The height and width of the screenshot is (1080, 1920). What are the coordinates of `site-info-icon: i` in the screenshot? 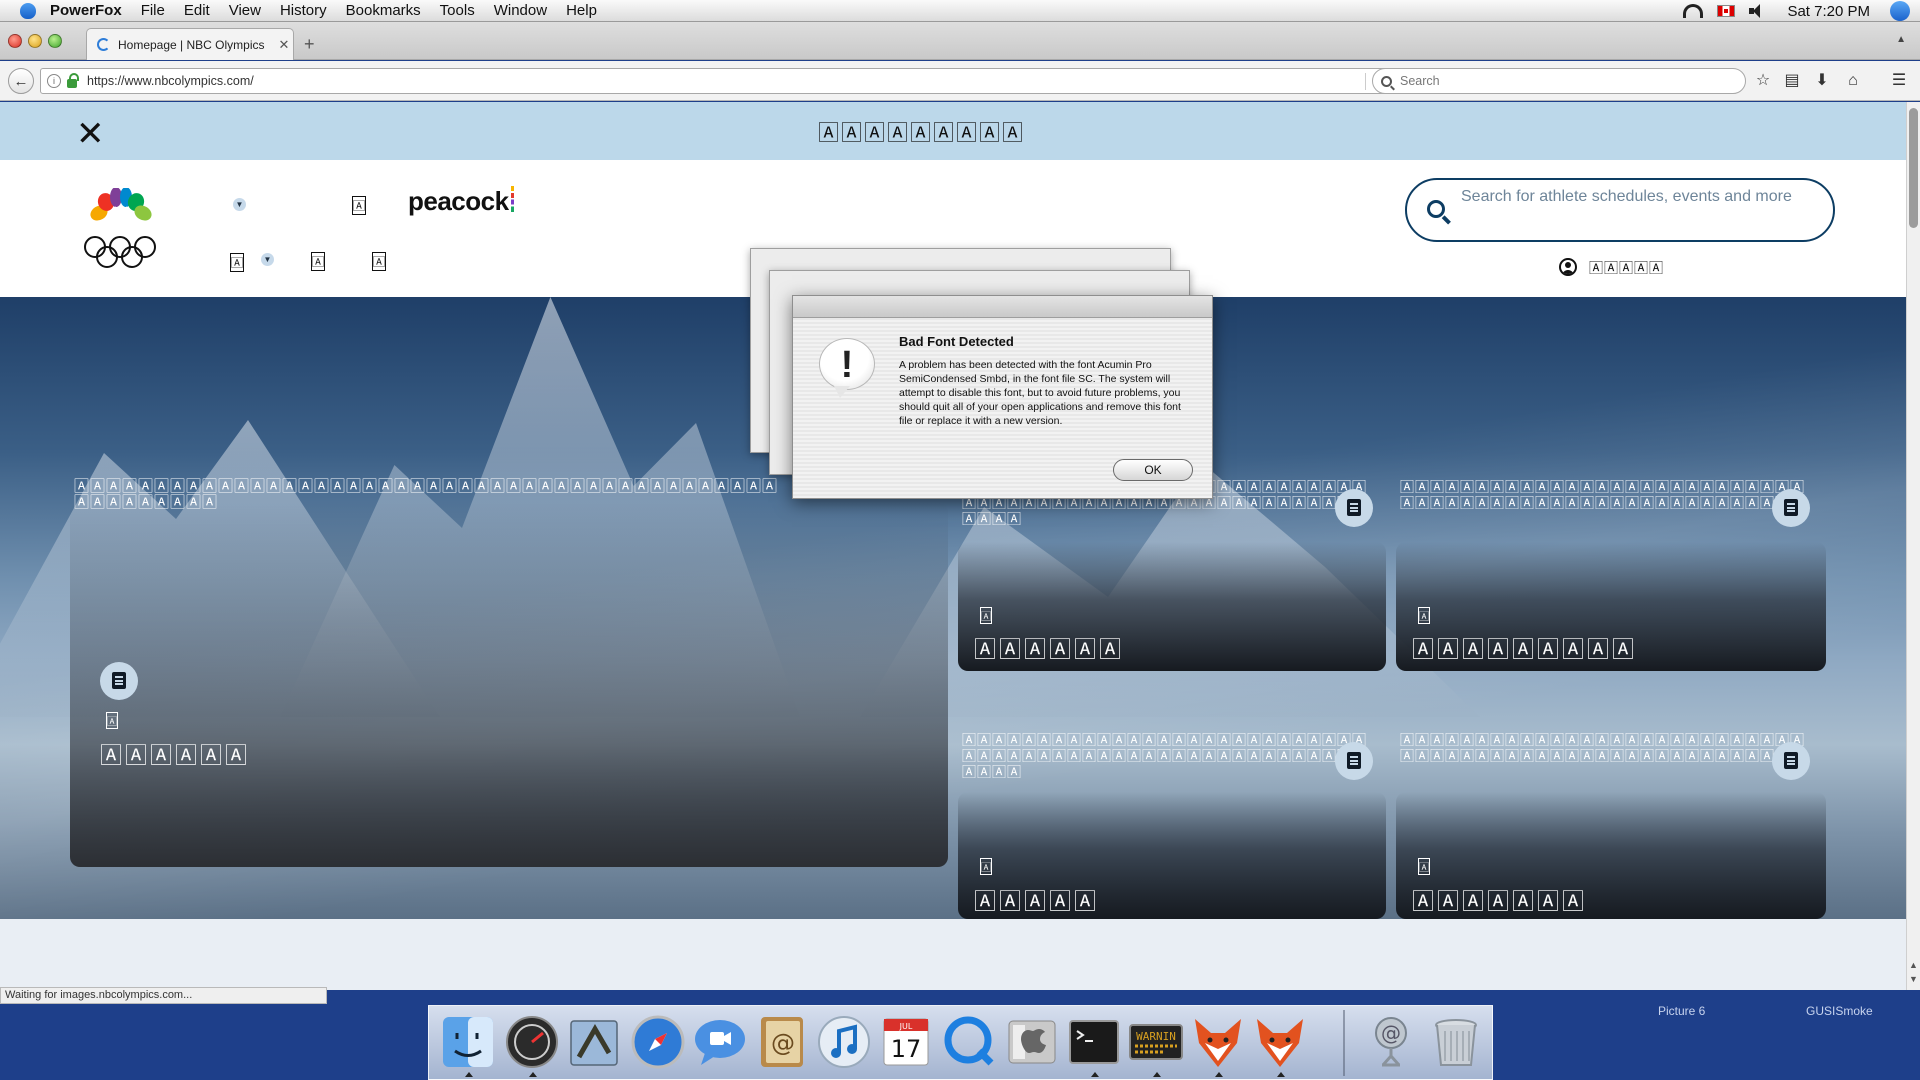 It's located at (54, 81).